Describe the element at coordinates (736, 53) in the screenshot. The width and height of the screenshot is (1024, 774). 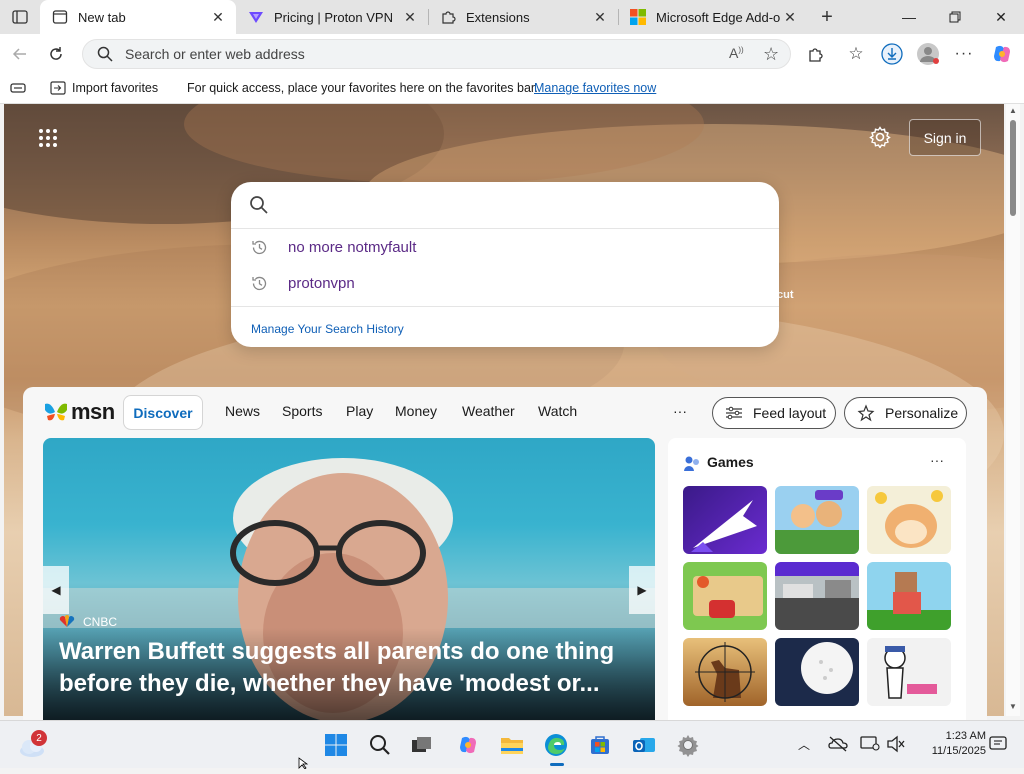
I see `read-aloud-icon: A))` at that location.